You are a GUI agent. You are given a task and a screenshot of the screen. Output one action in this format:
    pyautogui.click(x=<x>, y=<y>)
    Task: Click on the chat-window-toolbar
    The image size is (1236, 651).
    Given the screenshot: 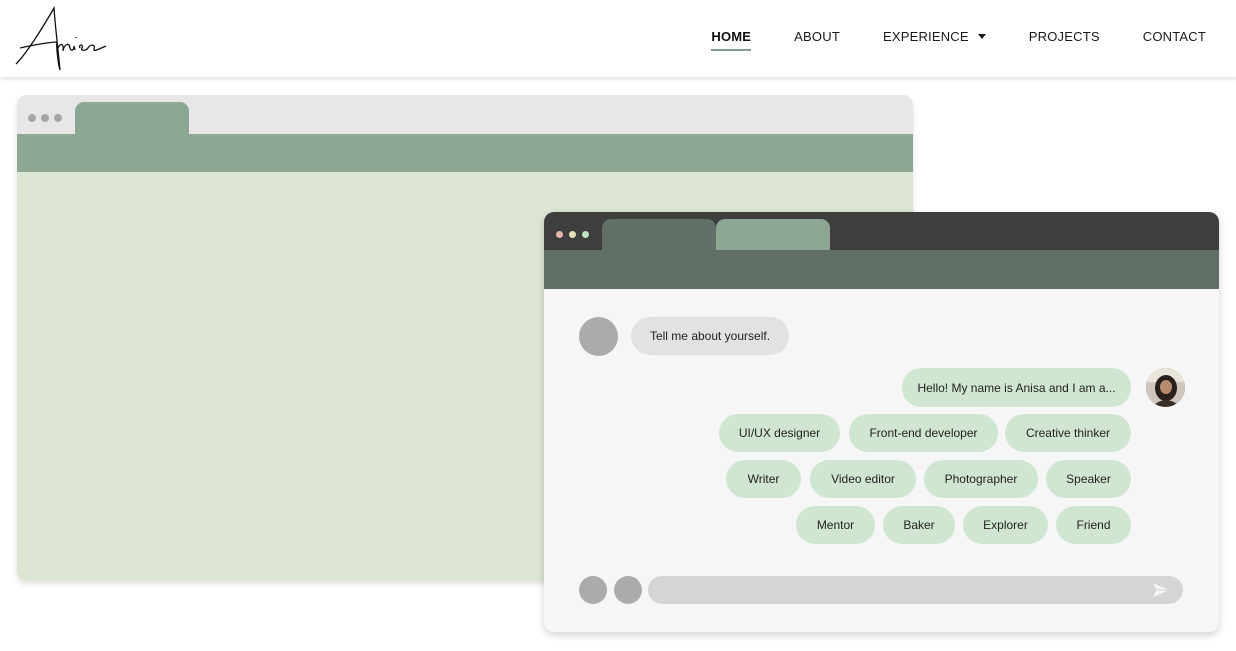 What is the action you would take?
    pyautogui.click(x=881, y=269)
    